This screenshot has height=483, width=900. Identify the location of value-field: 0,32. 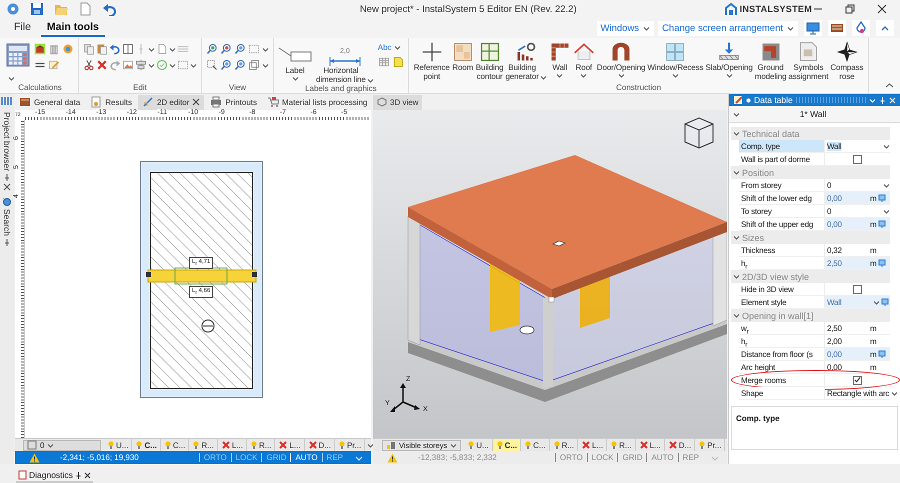
(834, 250).